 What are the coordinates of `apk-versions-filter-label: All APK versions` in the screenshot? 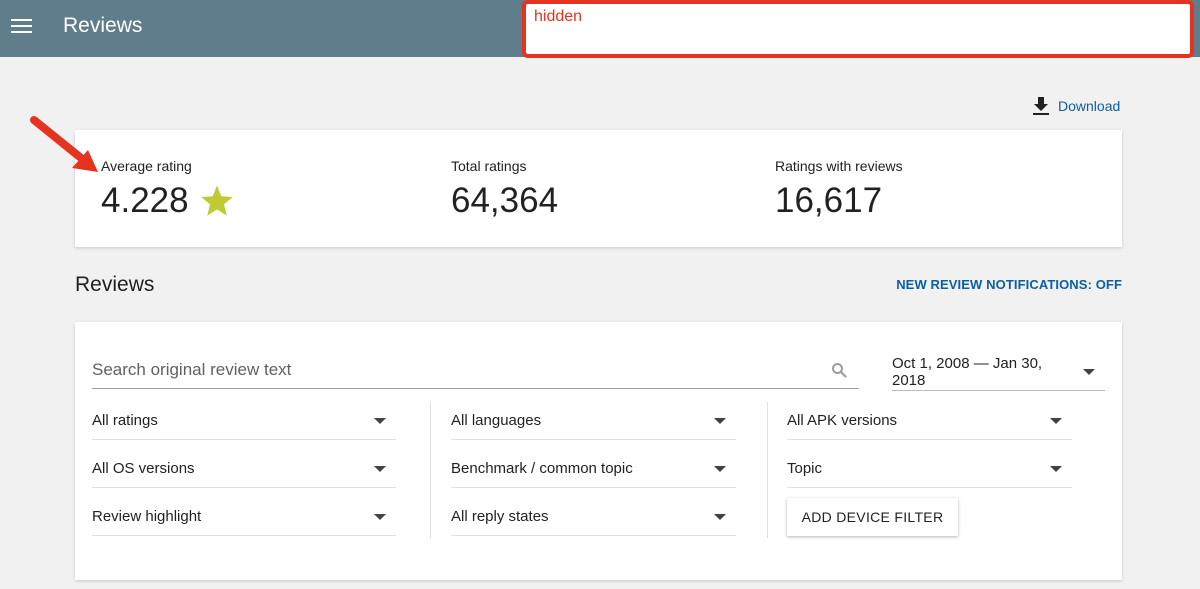 It's located at (842, 420).